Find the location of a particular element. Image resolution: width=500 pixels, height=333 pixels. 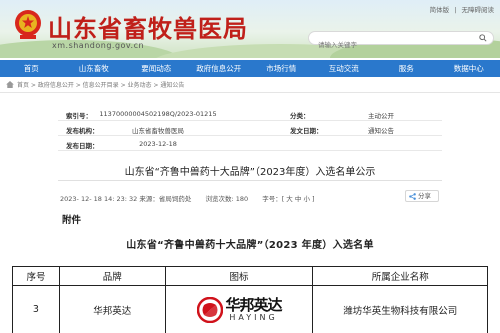

brand-logo: 华邦英达 HAYING is located at coordinates (239, 309).